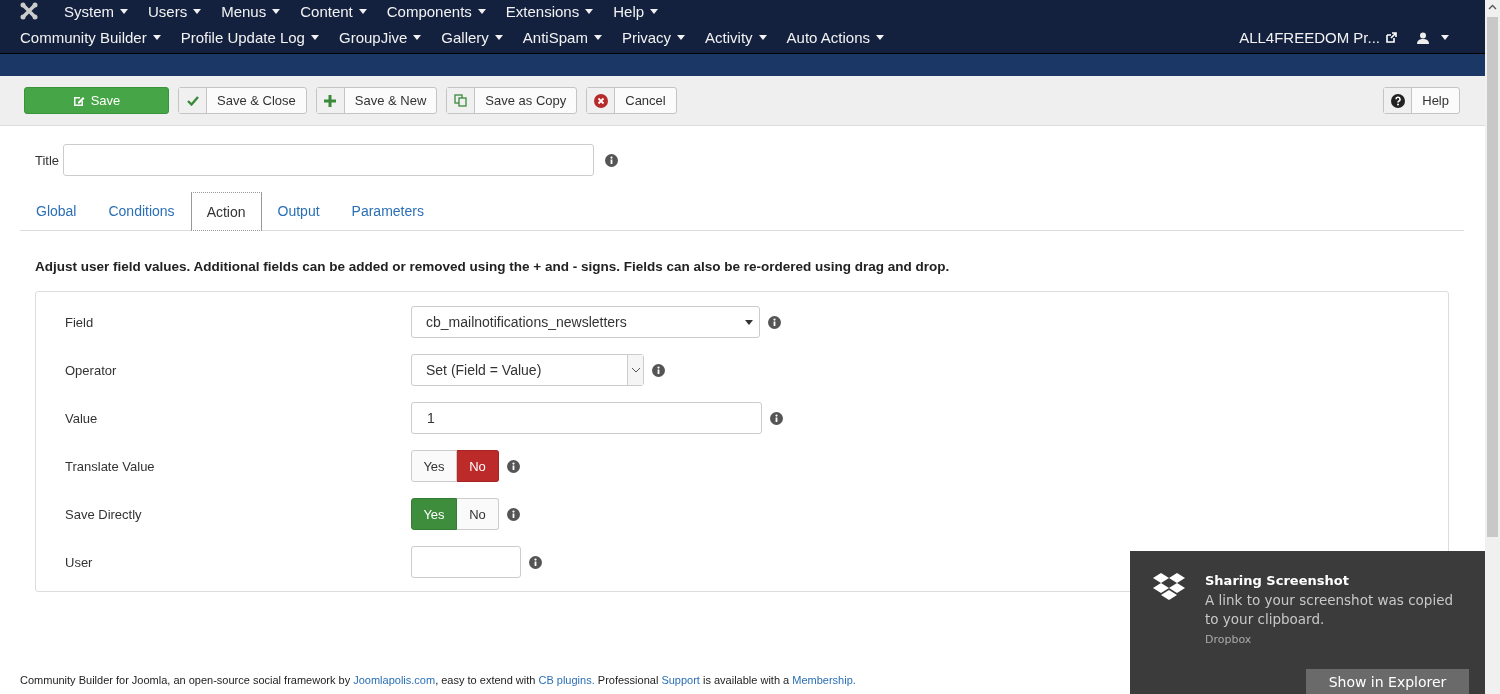 The image size is (1500, 694). Describe the element at coordinates (492, 266) in the screenshot. I see `description-text: Adjust user field values. Additional fields can be added or removed using the + and - signs. Fields can also be re-ordered using drag and drop.` at that location.